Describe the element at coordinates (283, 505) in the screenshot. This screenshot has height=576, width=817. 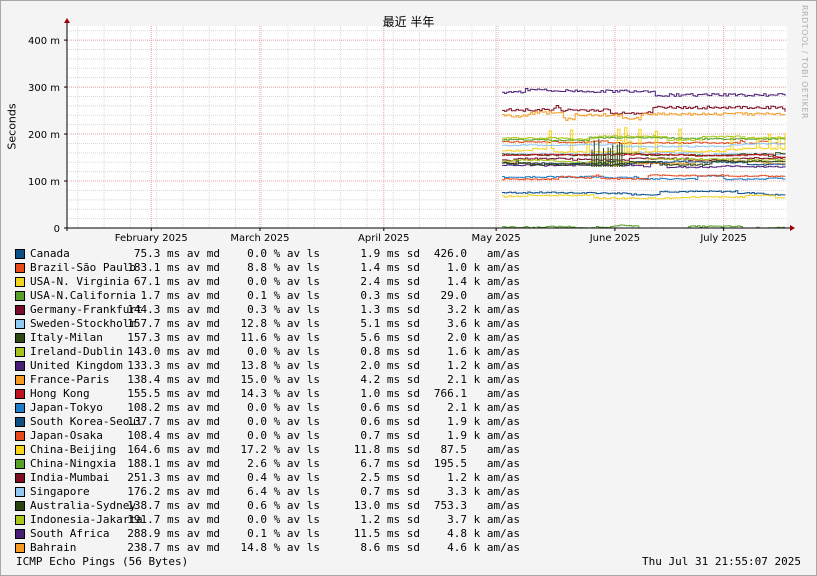
I see `legend-loss: 0.6 % av ls` at that location.